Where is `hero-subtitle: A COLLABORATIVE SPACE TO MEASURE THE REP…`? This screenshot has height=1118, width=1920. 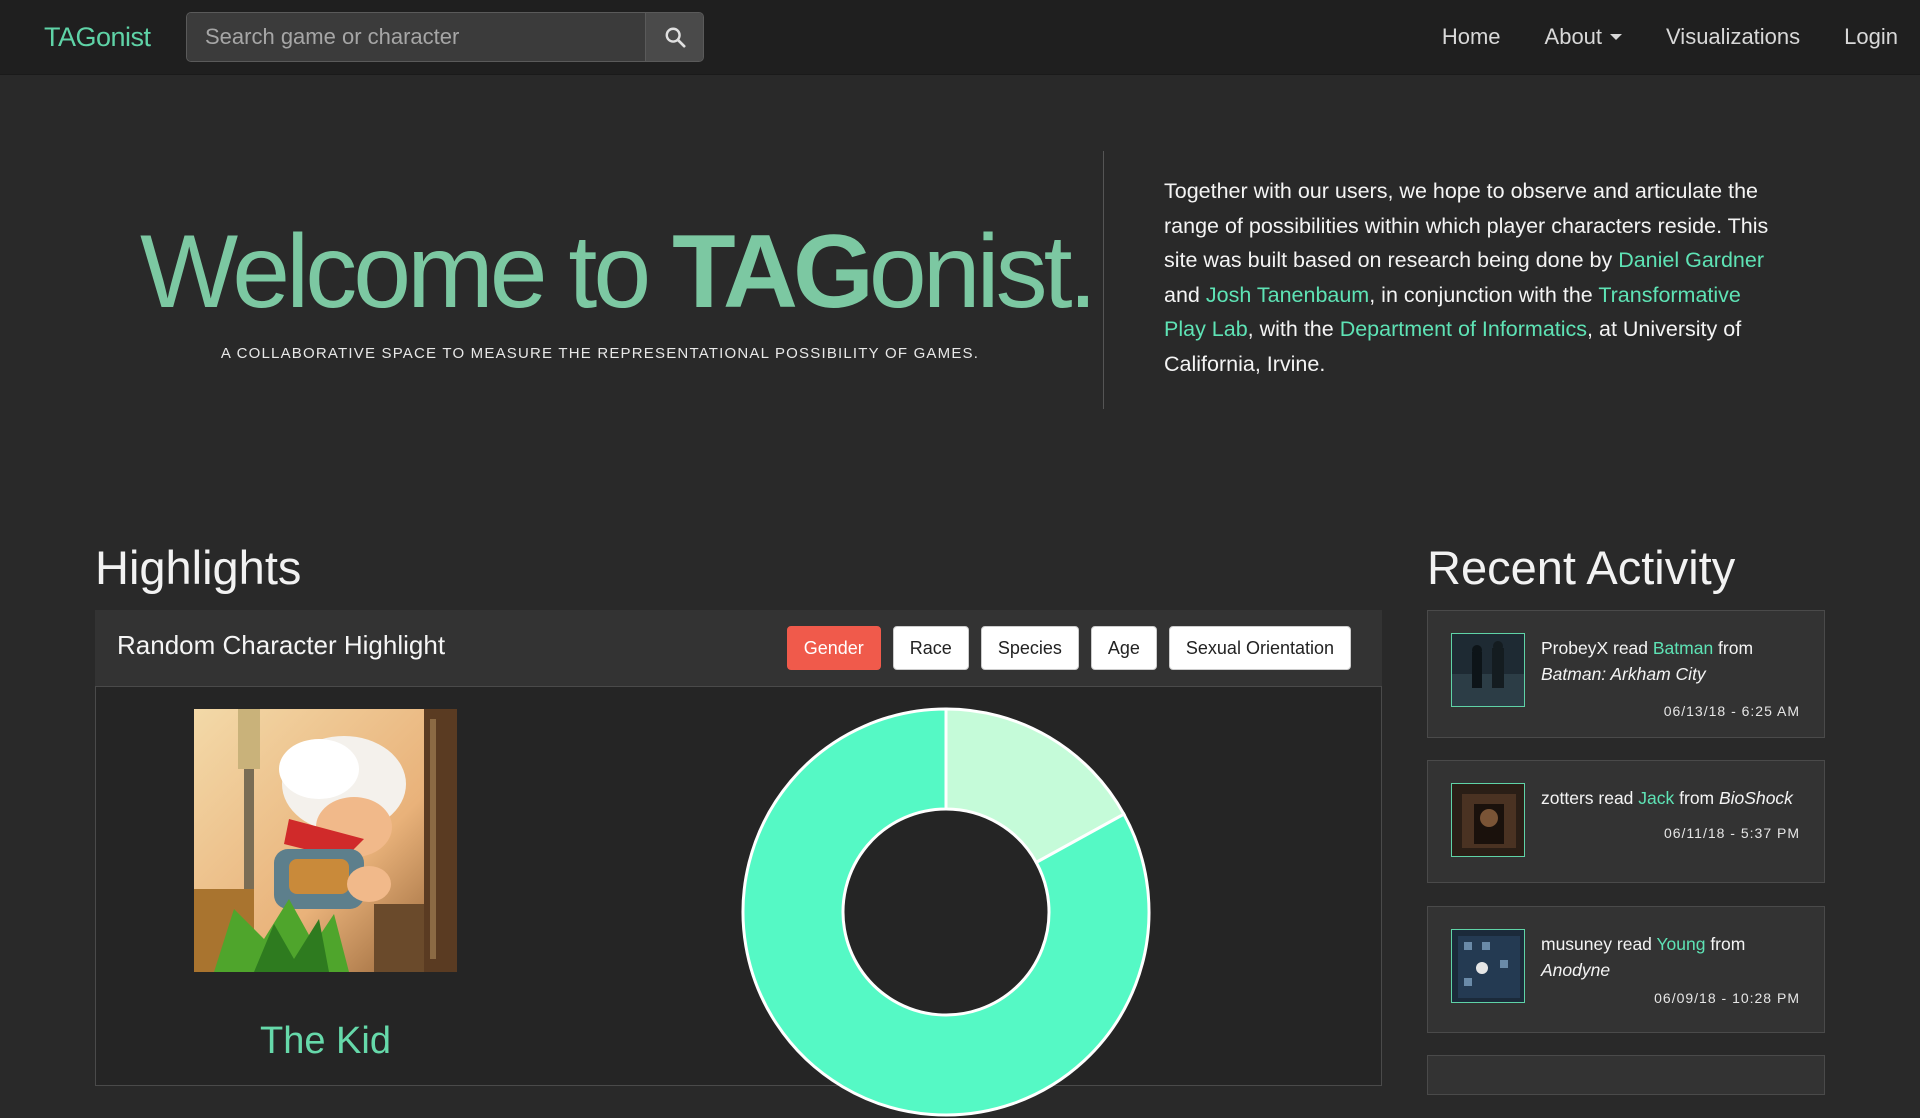 hero-subtitle: A COLLABORATIVE SPACE TO MEASURE THE REP… is located at coordinates (600, 353).